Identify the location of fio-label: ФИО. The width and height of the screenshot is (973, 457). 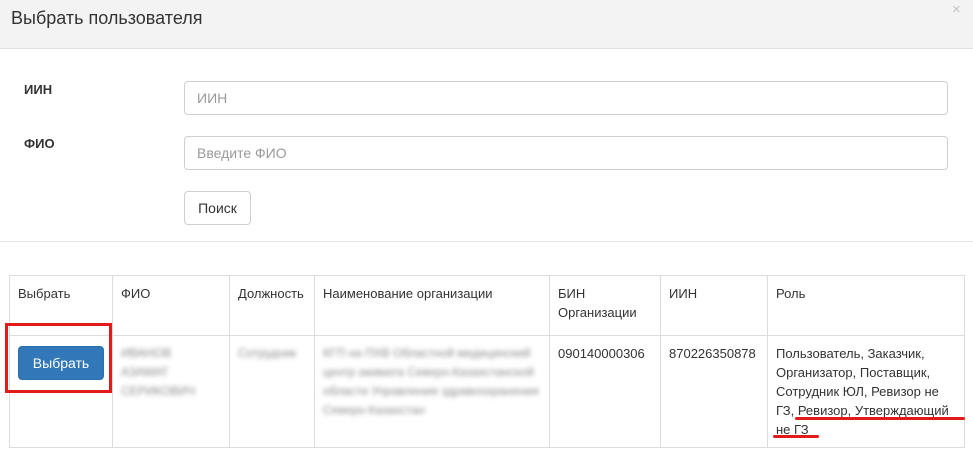
(39, 143).